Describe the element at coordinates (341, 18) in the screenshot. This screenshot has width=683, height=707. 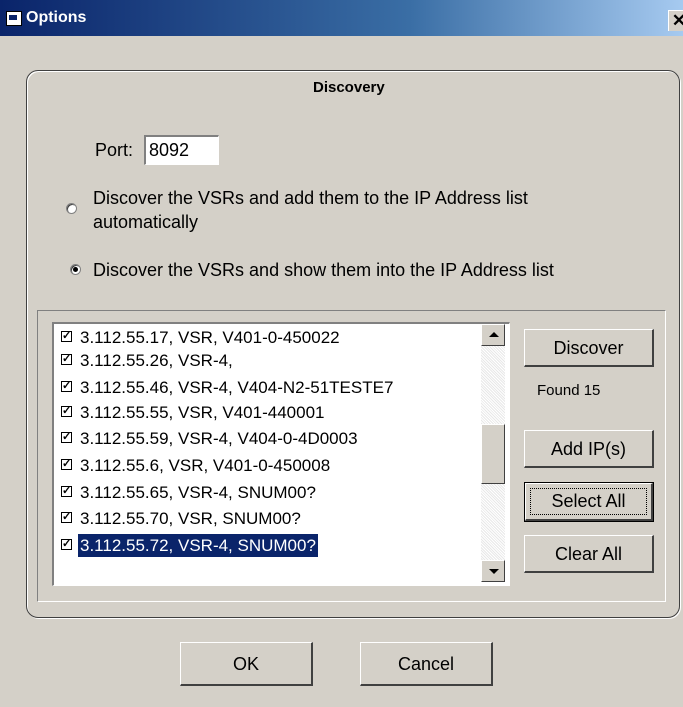
I see `title-bar: Options ✕` at that location.